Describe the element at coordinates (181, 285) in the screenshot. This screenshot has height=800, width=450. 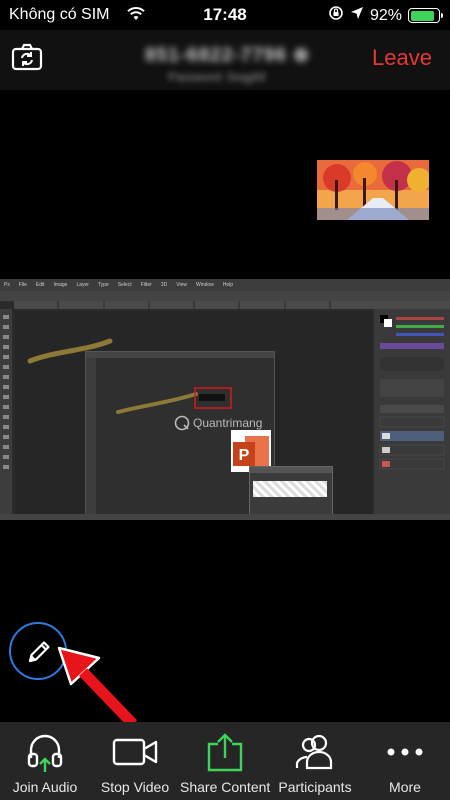
I see `app-menu-item: View` at that location.